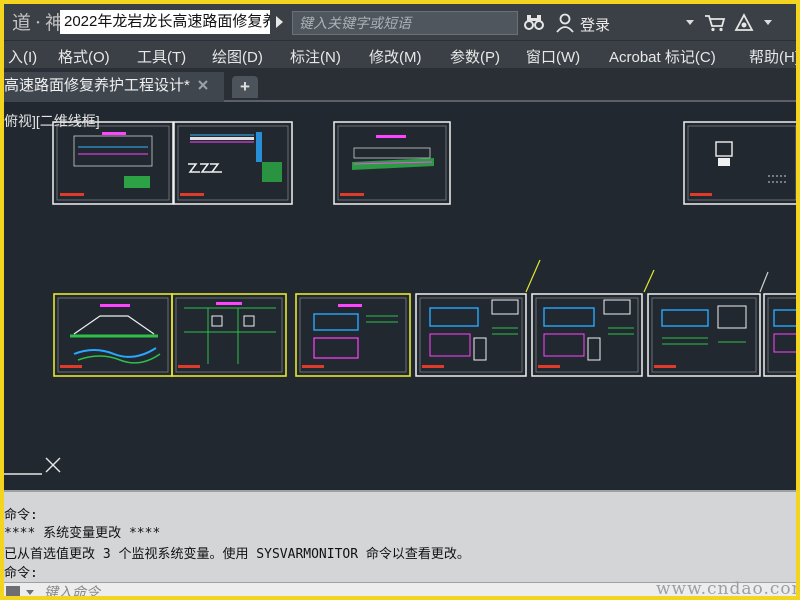 The width and height of the screenshot is (800, 600). What do you see at coordinates (475, 56) in the screenshot?
I see `menu-parametric: 参数(P)` at bounding box center [475, 56].